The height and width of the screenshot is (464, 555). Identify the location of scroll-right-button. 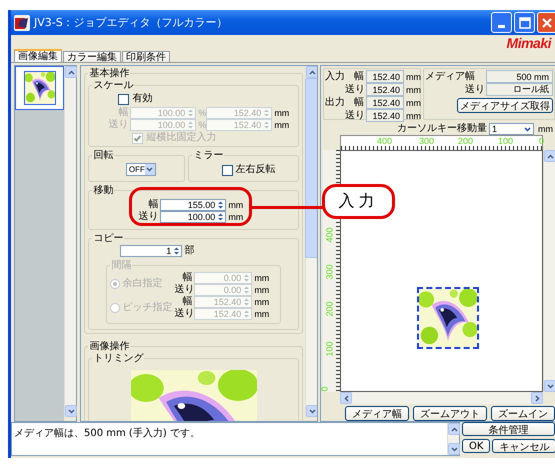
(537, 398).